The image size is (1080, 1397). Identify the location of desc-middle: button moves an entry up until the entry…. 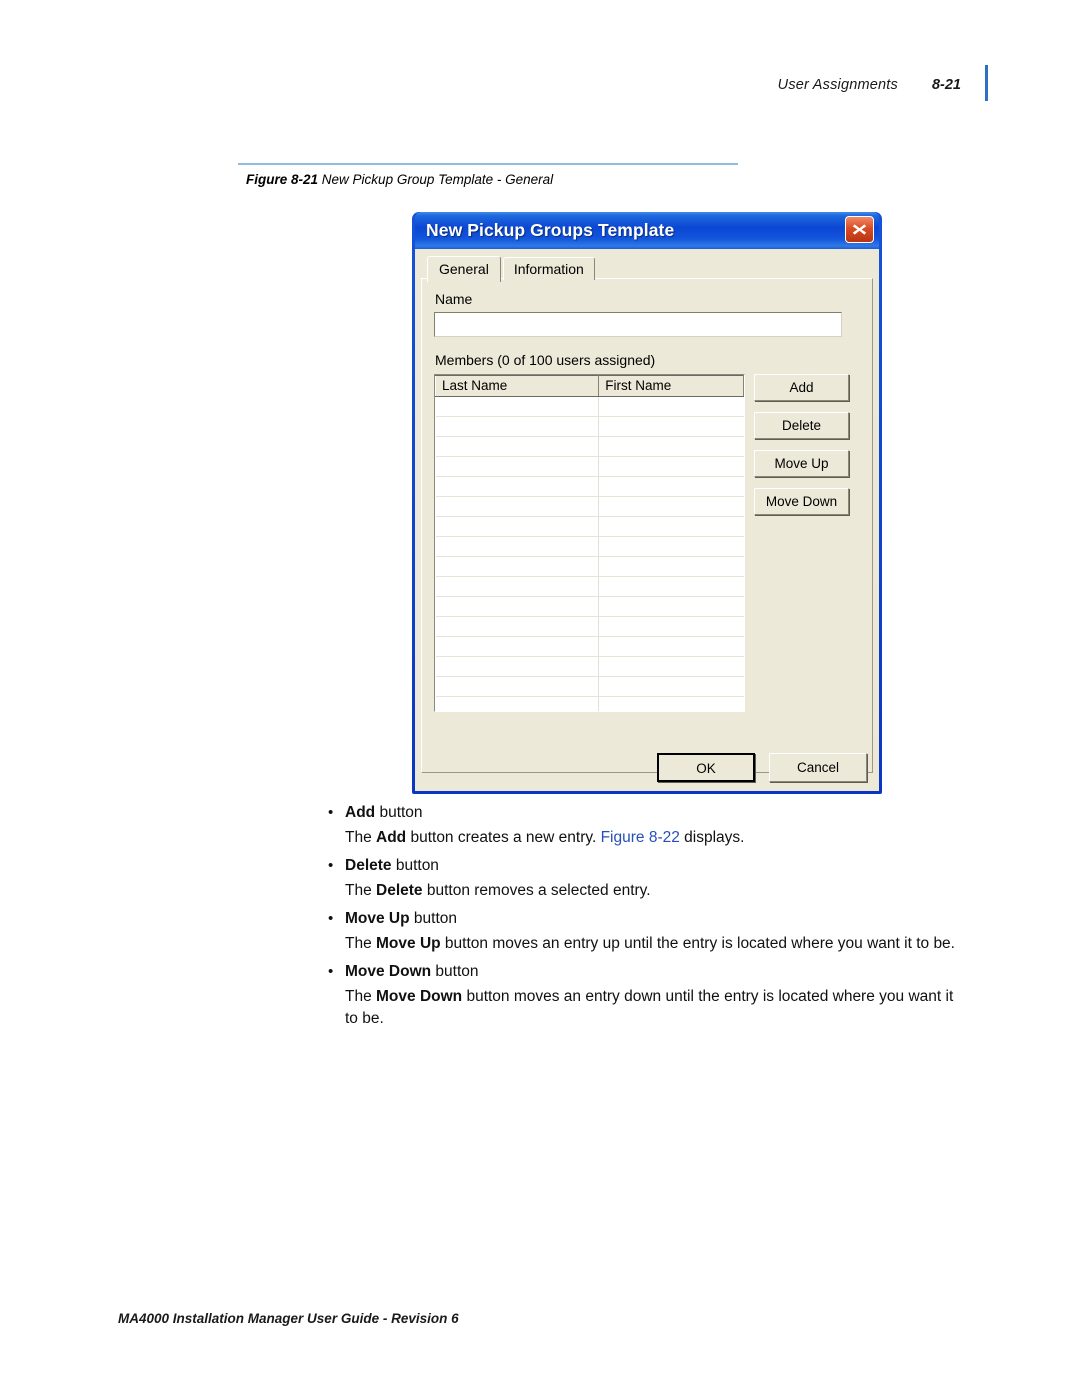
(697, 943).